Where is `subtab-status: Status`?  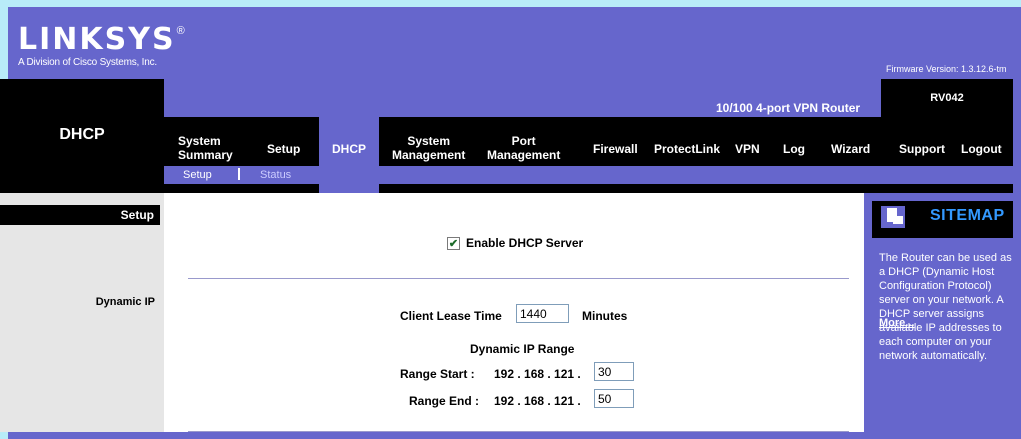
subtab-status: Status is located at coordinates (275, 175).